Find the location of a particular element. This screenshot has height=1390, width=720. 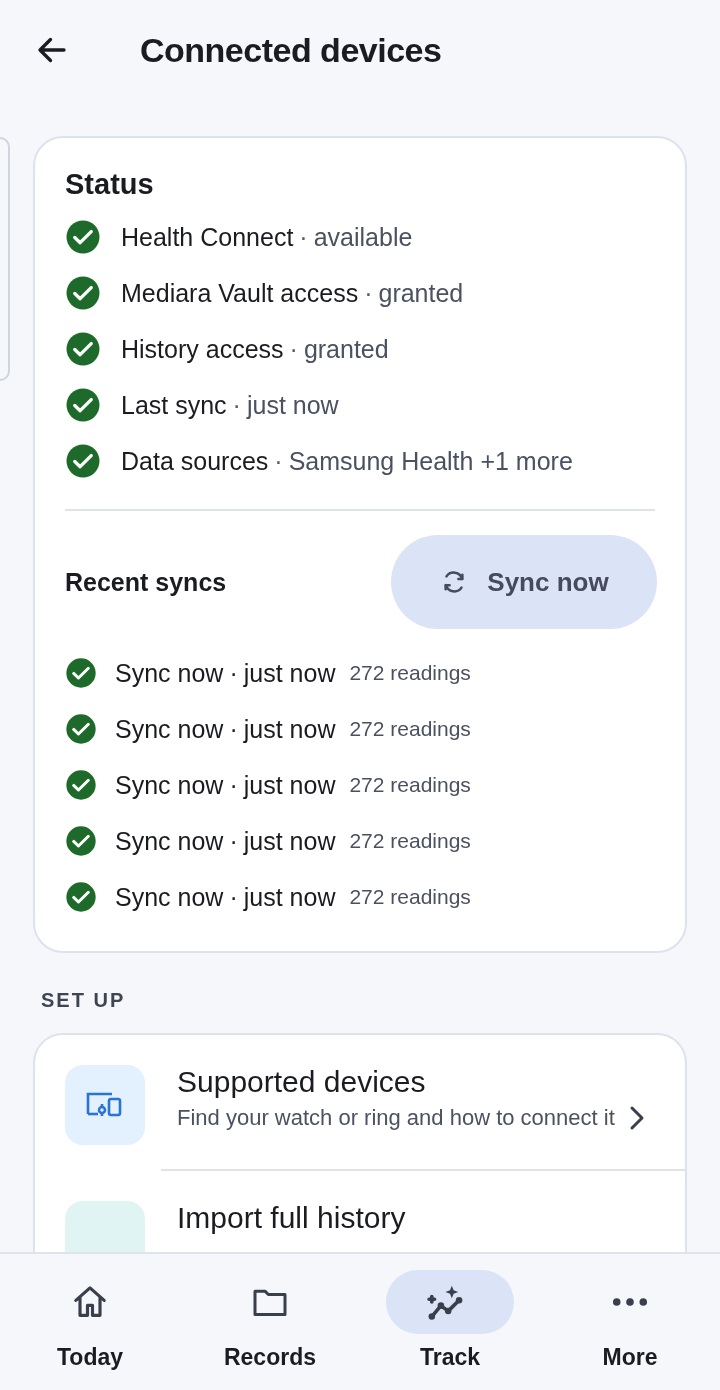

status-value: just now is located at coordinates (292, 405).